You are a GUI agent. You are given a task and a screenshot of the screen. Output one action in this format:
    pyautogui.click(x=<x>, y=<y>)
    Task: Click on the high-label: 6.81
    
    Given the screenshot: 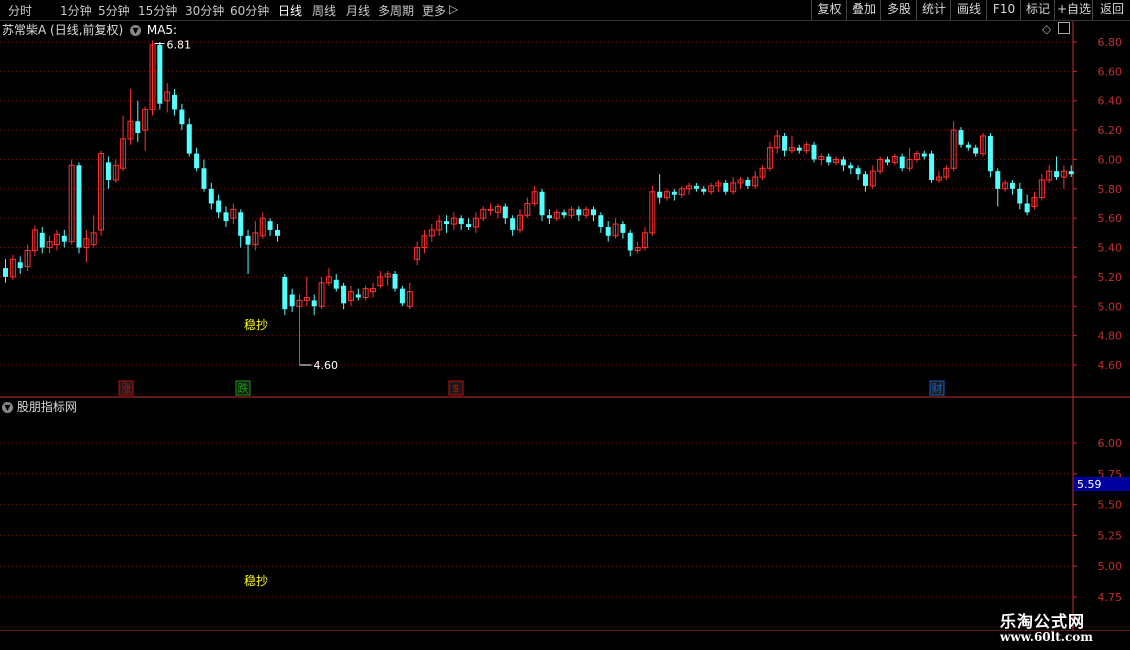 What is the action you would take?
    pyautogui.click(x=179, y=45)
    